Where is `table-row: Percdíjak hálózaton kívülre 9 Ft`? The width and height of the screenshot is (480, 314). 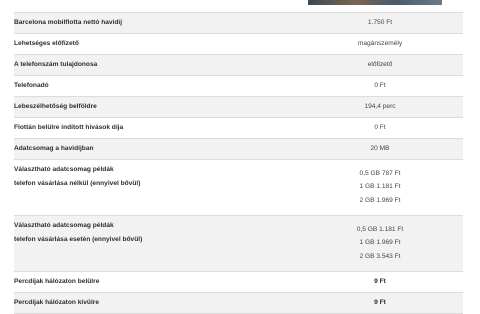 table-row: Percdíjak hálózaton kívülre 9 Ft is located at coordinates (238, 303).